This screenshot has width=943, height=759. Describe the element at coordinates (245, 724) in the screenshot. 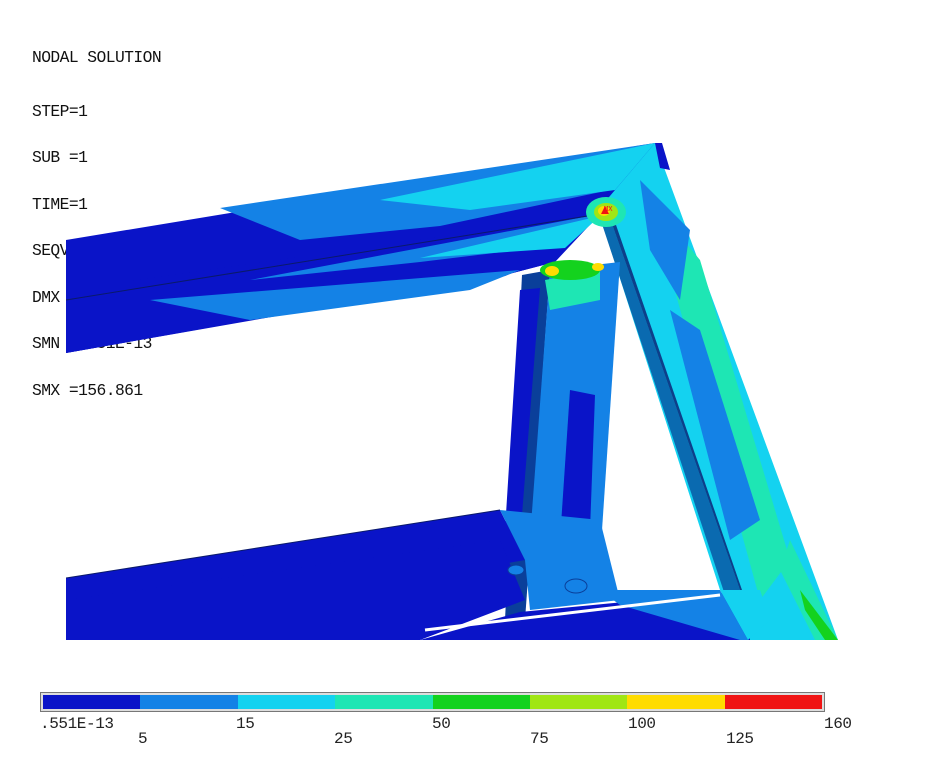

I see `legend-tick: 15` at that location.